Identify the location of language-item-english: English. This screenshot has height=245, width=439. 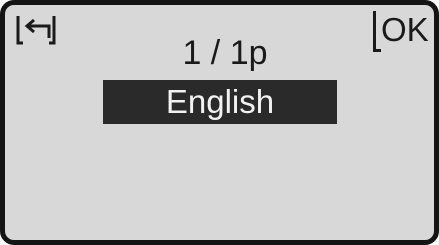
(220, 102).